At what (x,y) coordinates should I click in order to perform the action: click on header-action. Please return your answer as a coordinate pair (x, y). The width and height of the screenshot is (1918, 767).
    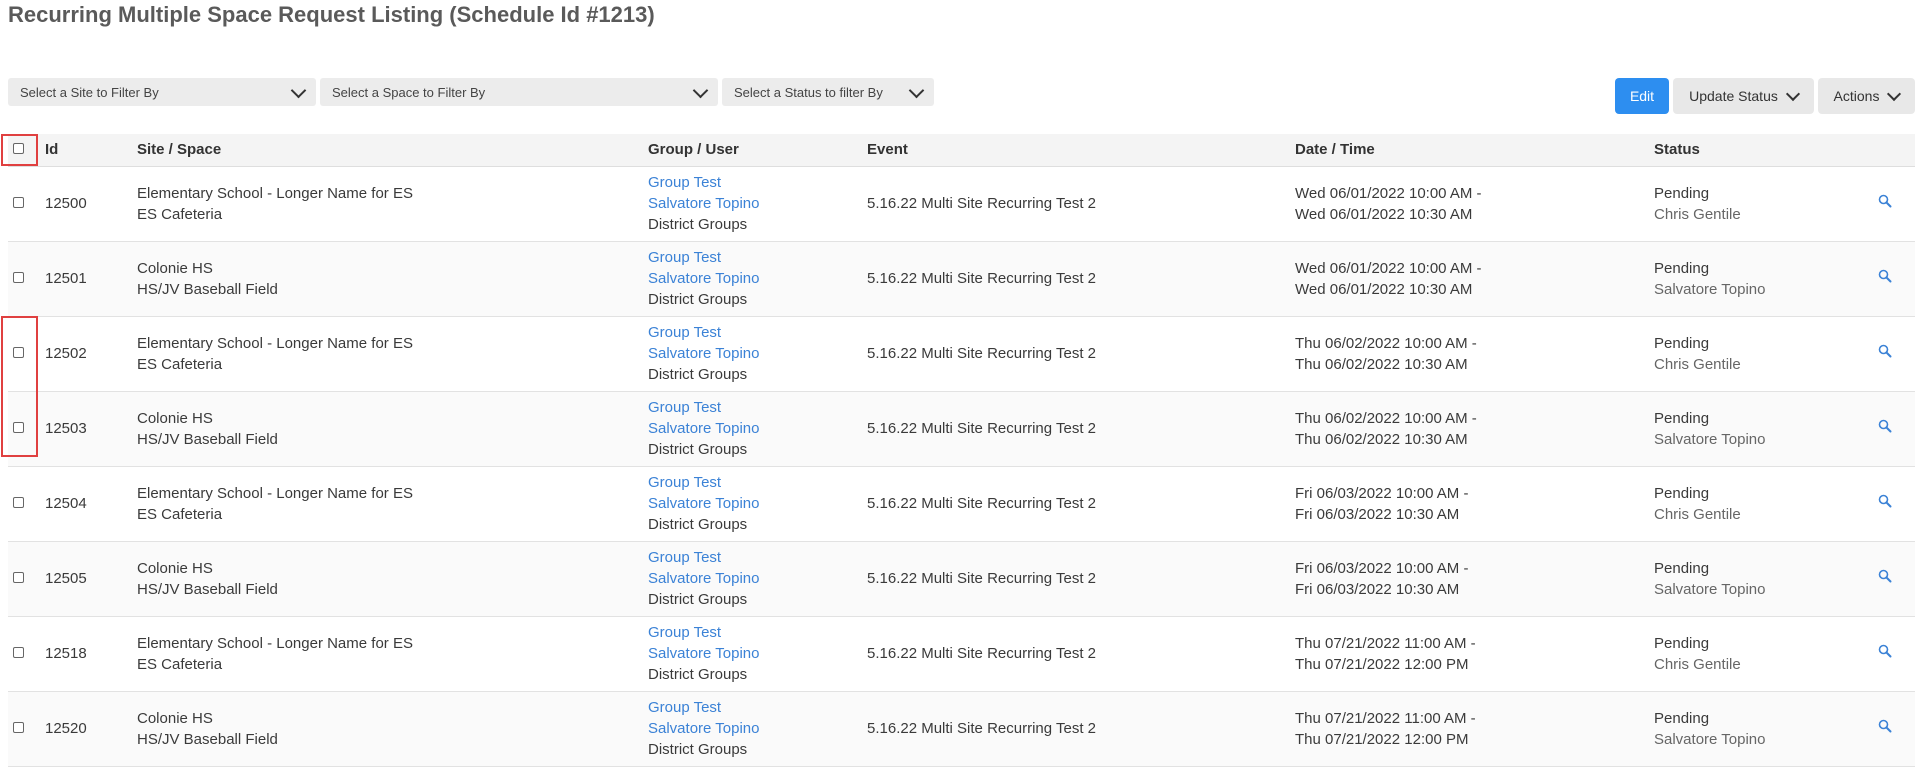
    Looking at the image, I should click on (1884, 150).